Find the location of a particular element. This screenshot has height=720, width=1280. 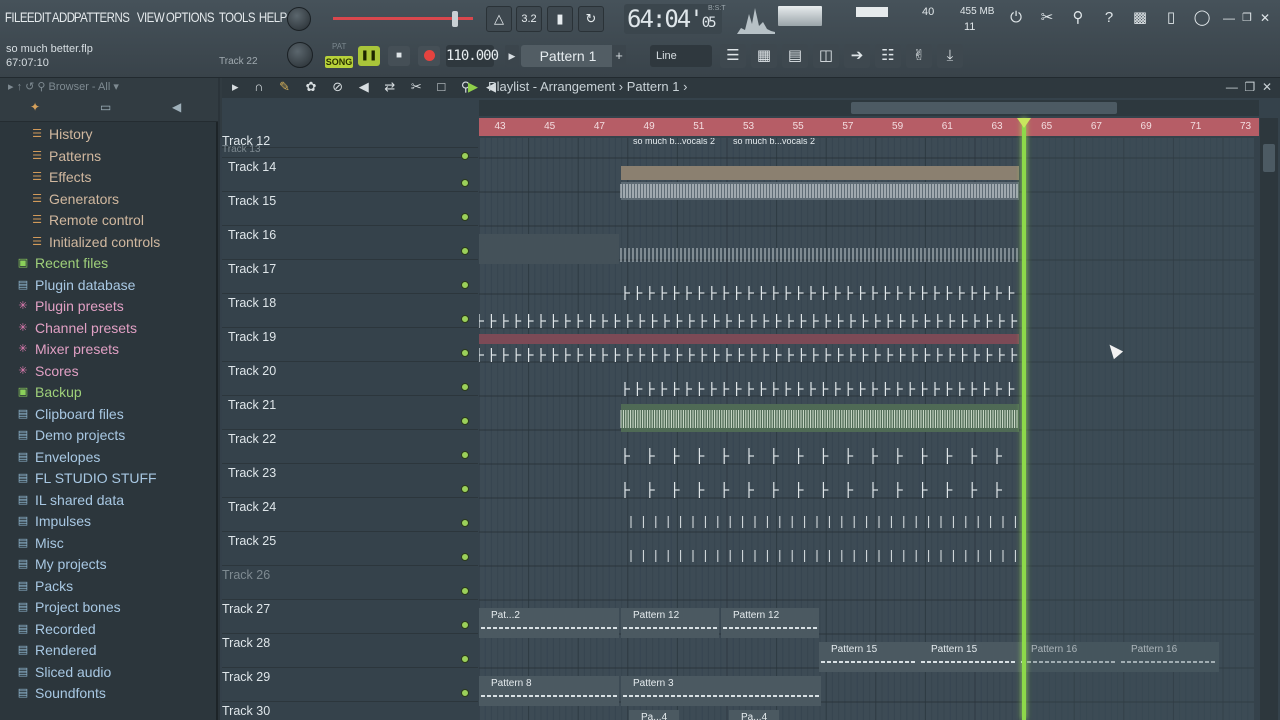

tempo-tap-button: ✌ is located at coordinates (919, 56).